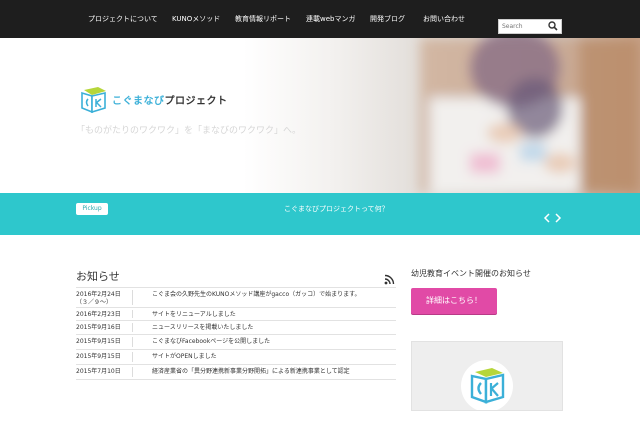 Image resolution: width=640 pixels, height=426 pixels. I want to click on site-logo: こぐまなびプロジェクト, so click(158, 99).